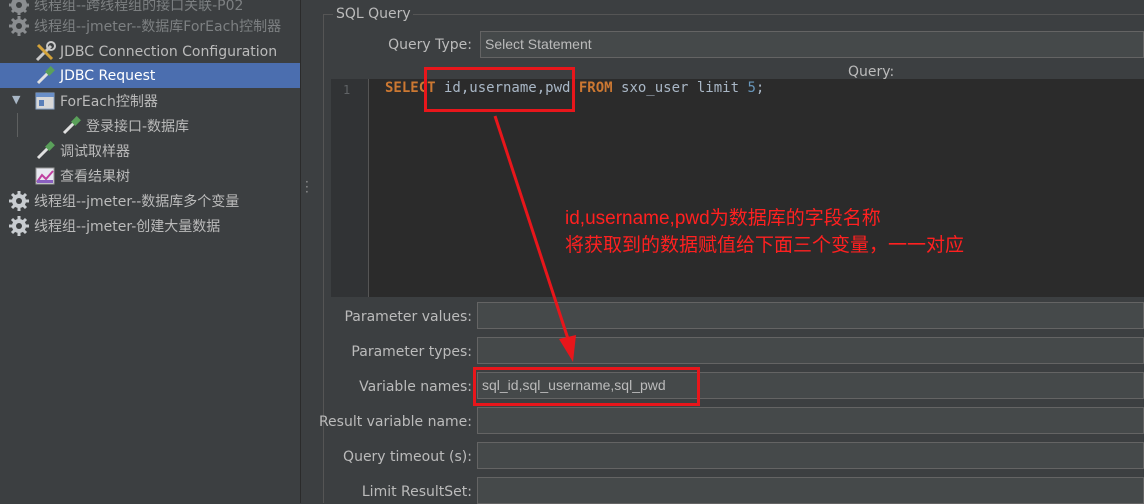  I want to click on controller-icon, so click(45, 101).